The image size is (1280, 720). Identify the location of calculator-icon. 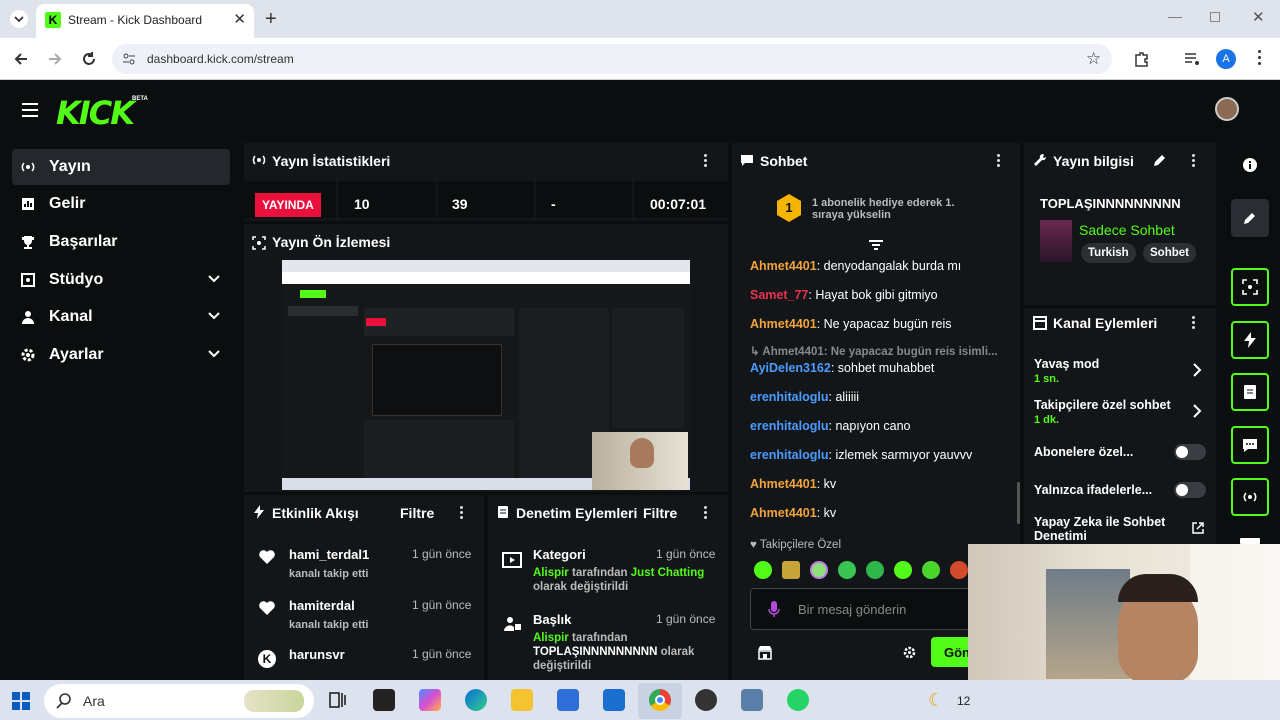
(752, 700).